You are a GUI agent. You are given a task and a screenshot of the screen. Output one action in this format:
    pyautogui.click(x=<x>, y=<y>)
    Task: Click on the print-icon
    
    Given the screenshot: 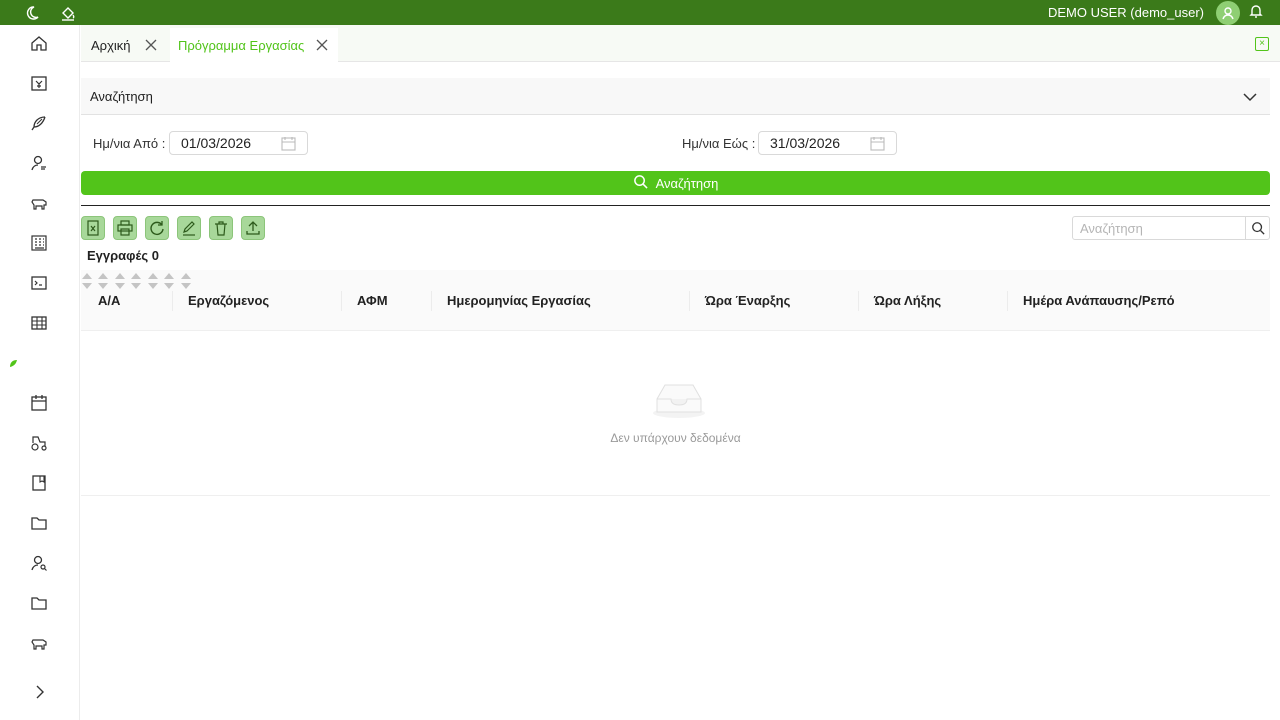 What is the action you would take?
    pyautogui.click(x=125, y=228)
    